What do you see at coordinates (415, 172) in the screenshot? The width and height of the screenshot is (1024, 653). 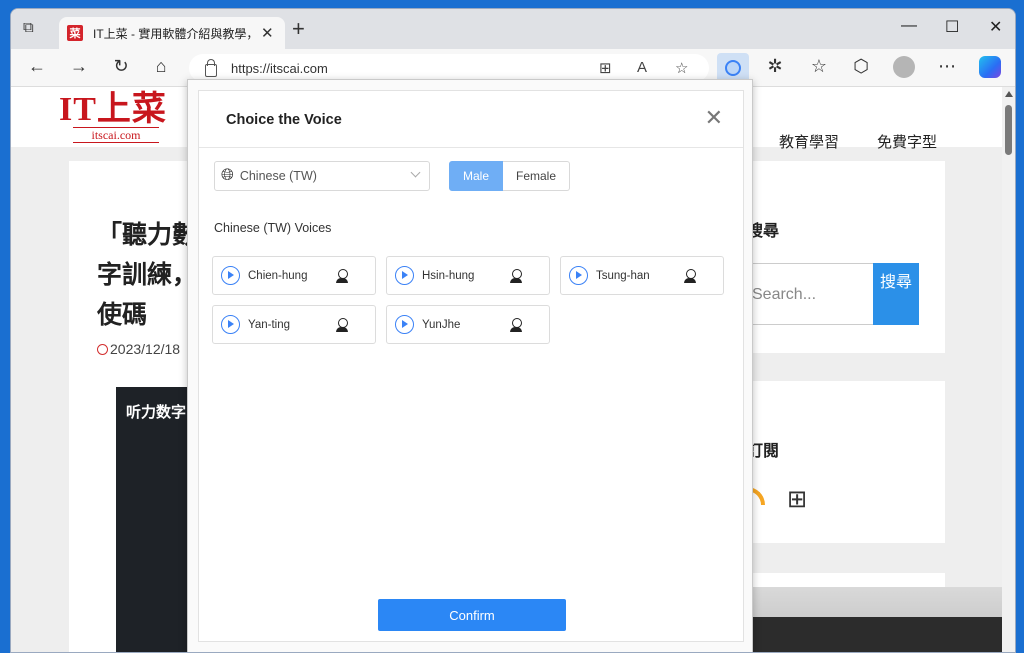 I see `chevron-down-icon` at bounding box center [415, 172].